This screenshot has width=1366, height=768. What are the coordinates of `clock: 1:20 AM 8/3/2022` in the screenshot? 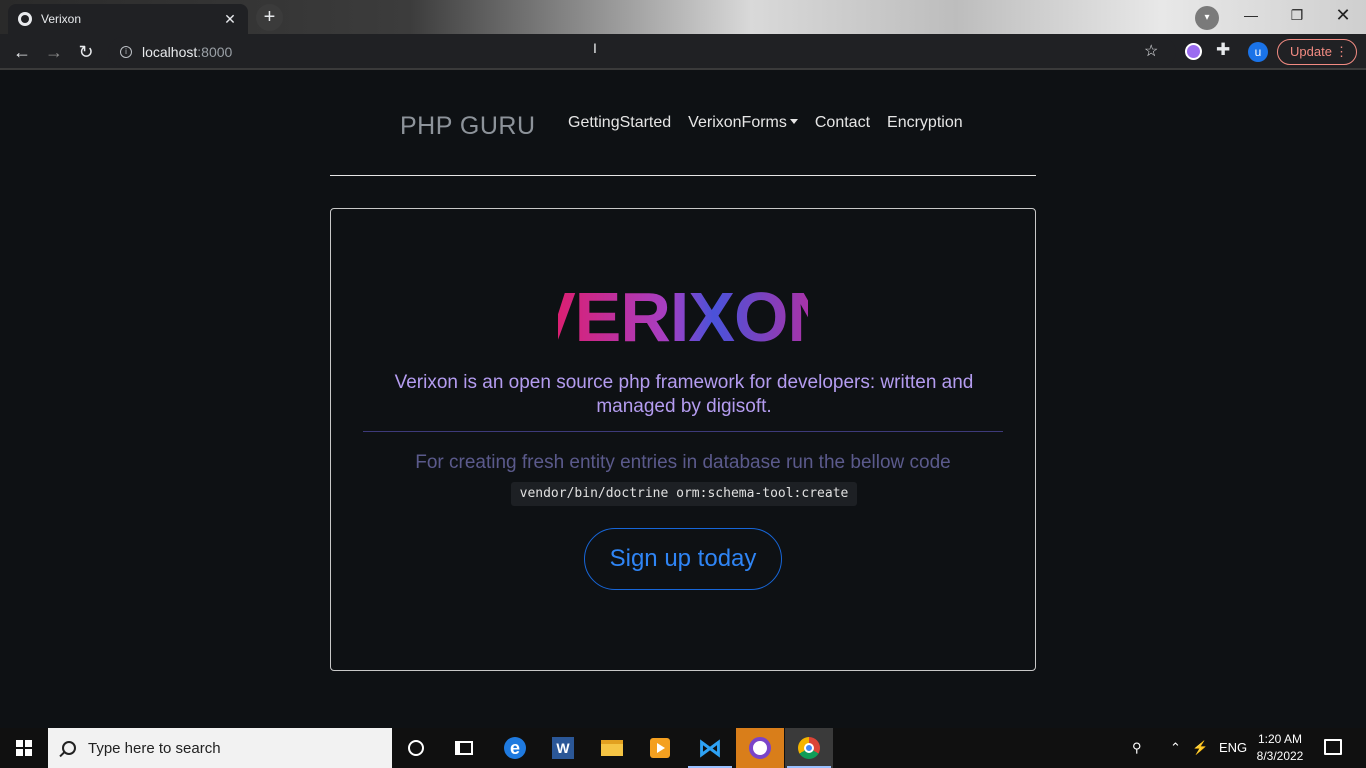 It's located at (1280, 748).